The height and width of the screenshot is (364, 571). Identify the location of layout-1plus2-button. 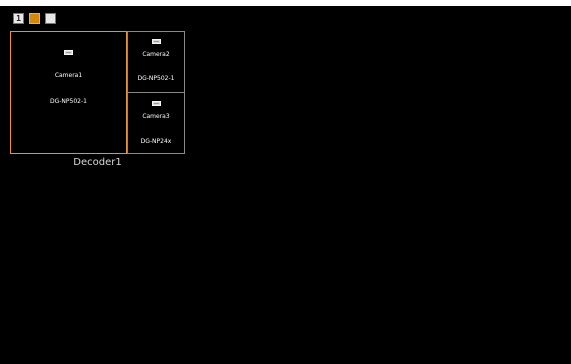
(34, 18).